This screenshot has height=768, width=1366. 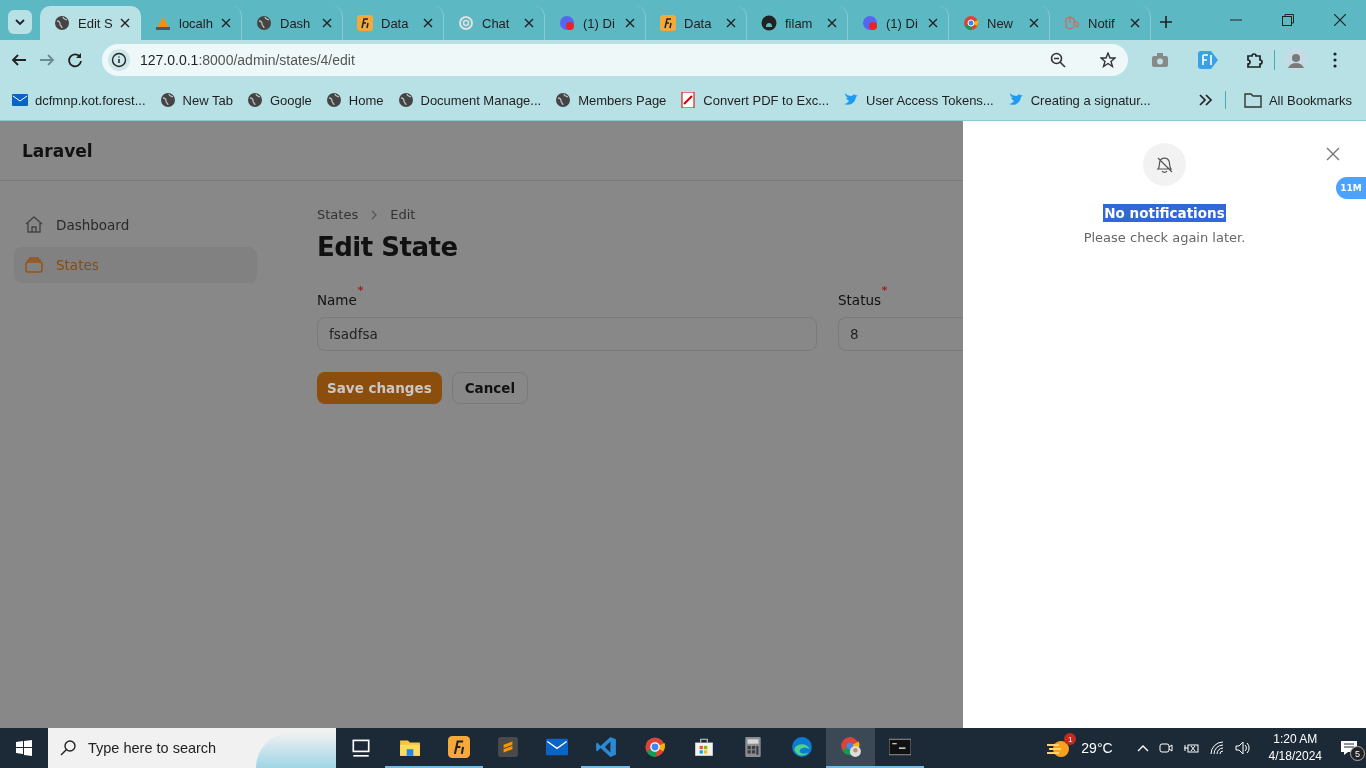 I want to click on bookmark-link: Home, so click(x=355, y=100).